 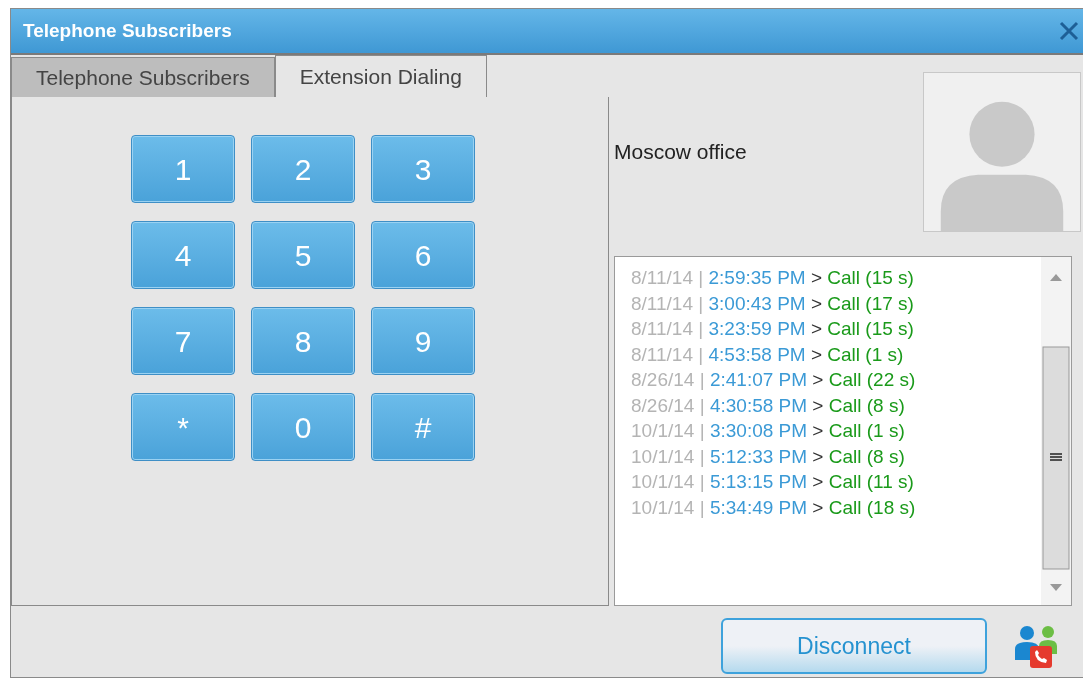 I want to click on scrollbar, so click(x=1056, y=431).